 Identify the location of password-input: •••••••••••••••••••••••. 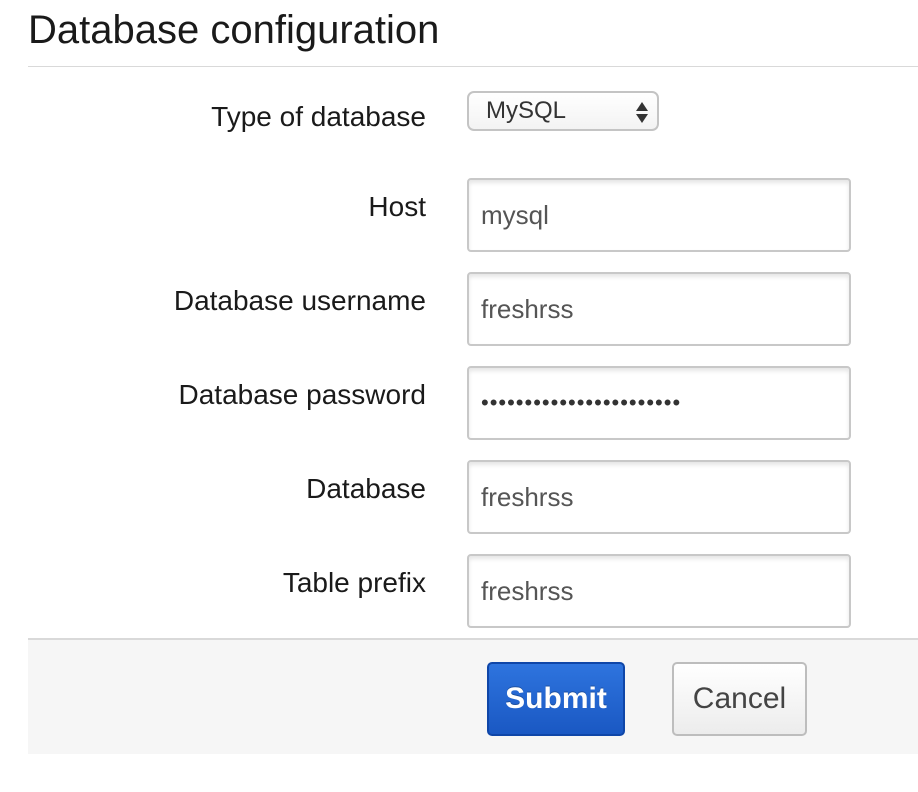
(659, 403).